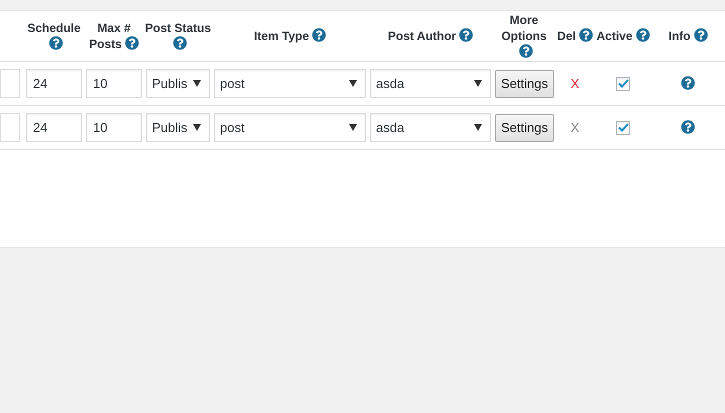  Describe the element at coordinates (566, 36) in the screenshot. I see `column-header: Del` at that location.